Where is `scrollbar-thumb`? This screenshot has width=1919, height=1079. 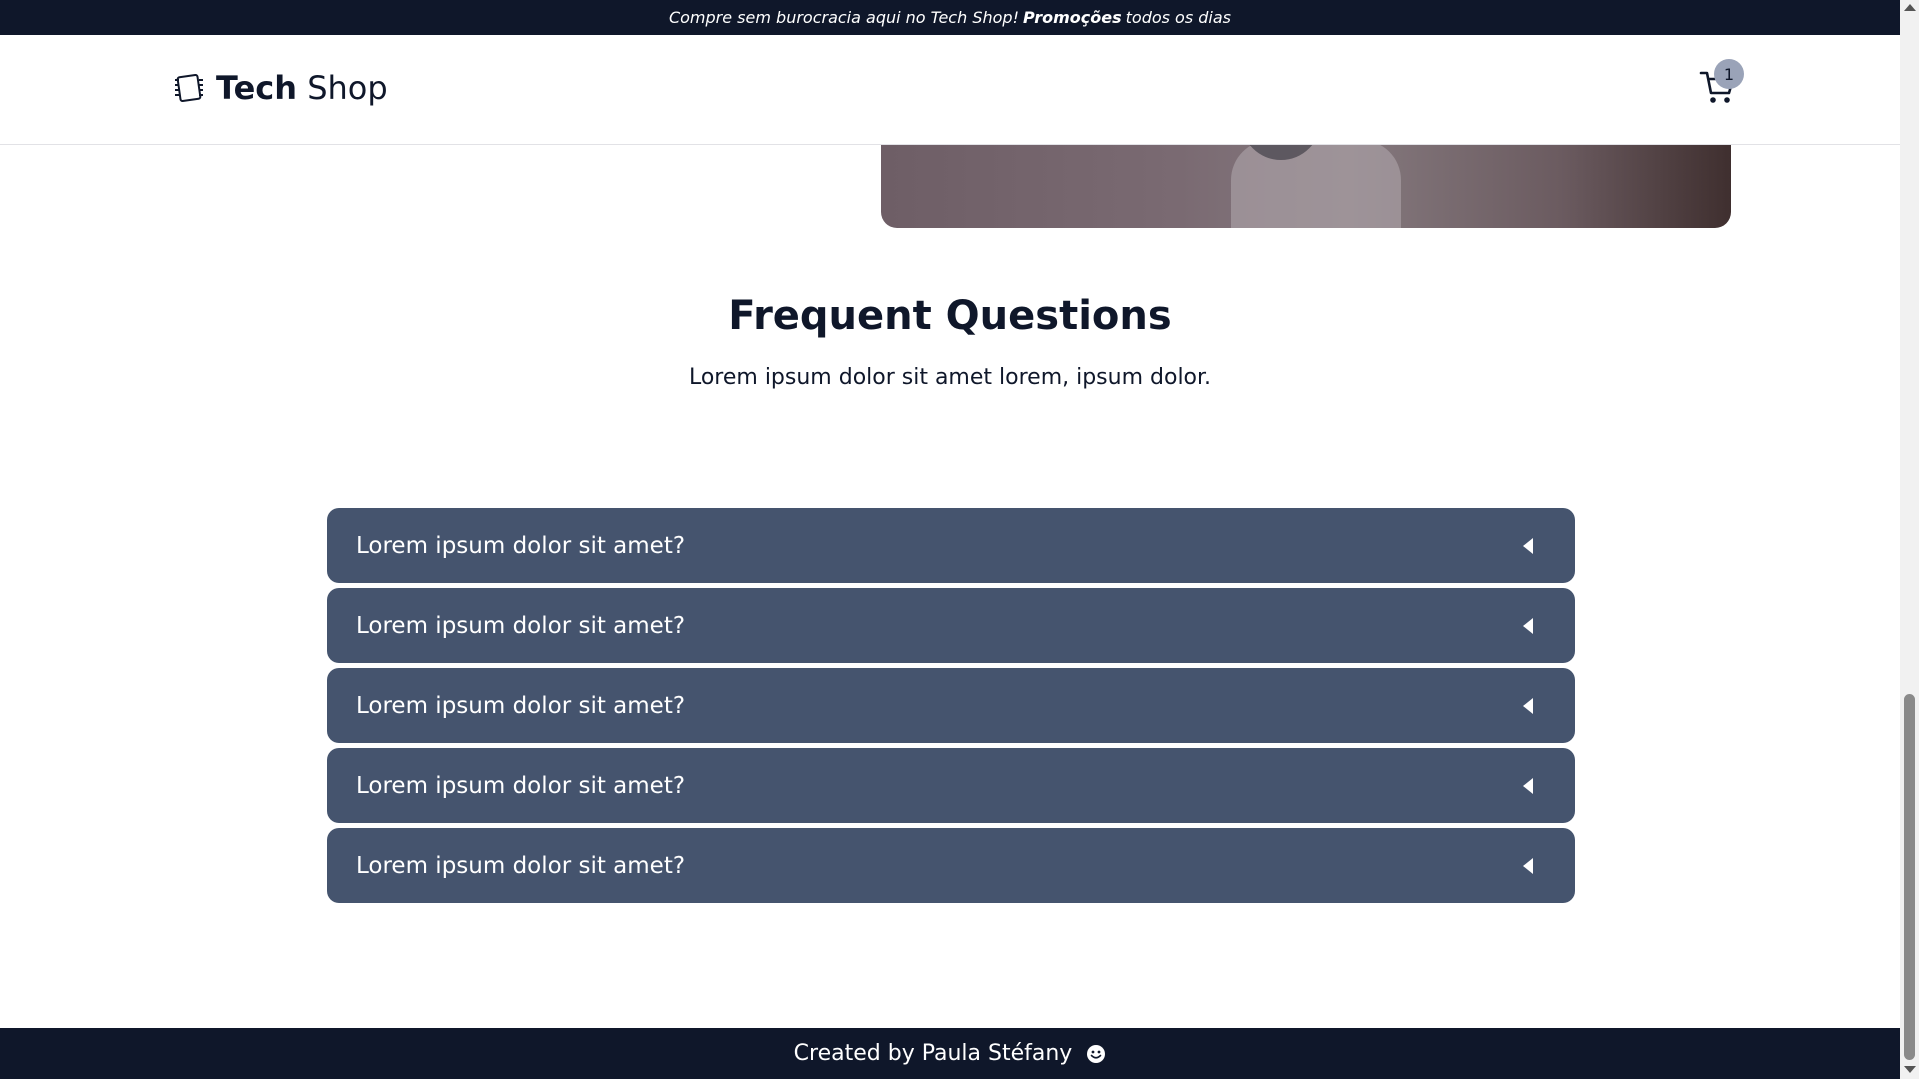
scrollbar-thumb is located at coordinates (1909, 877).